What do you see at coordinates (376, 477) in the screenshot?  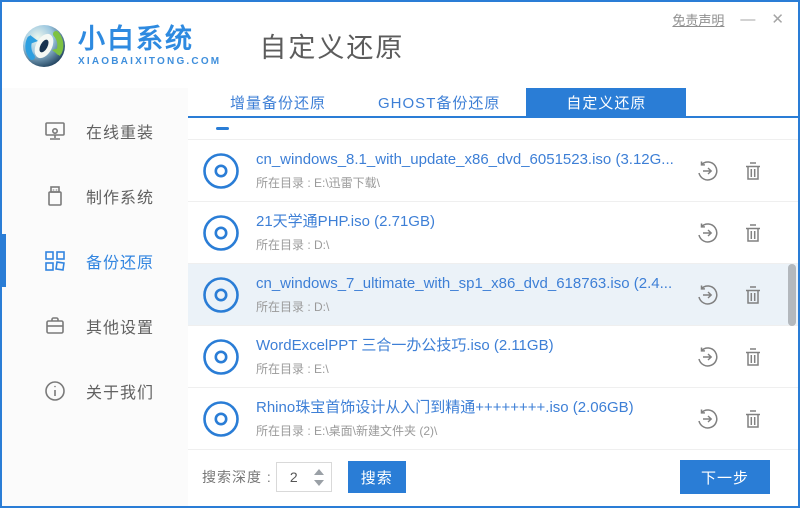 I see `search-button: 搜索` at bounding box center [376, 477].